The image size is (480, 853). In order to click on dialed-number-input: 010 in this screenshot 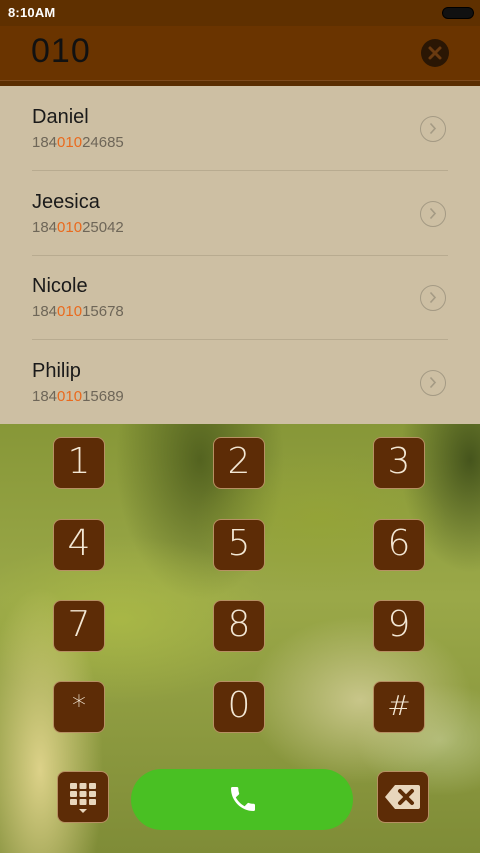, I will do `click(61, 51)`.